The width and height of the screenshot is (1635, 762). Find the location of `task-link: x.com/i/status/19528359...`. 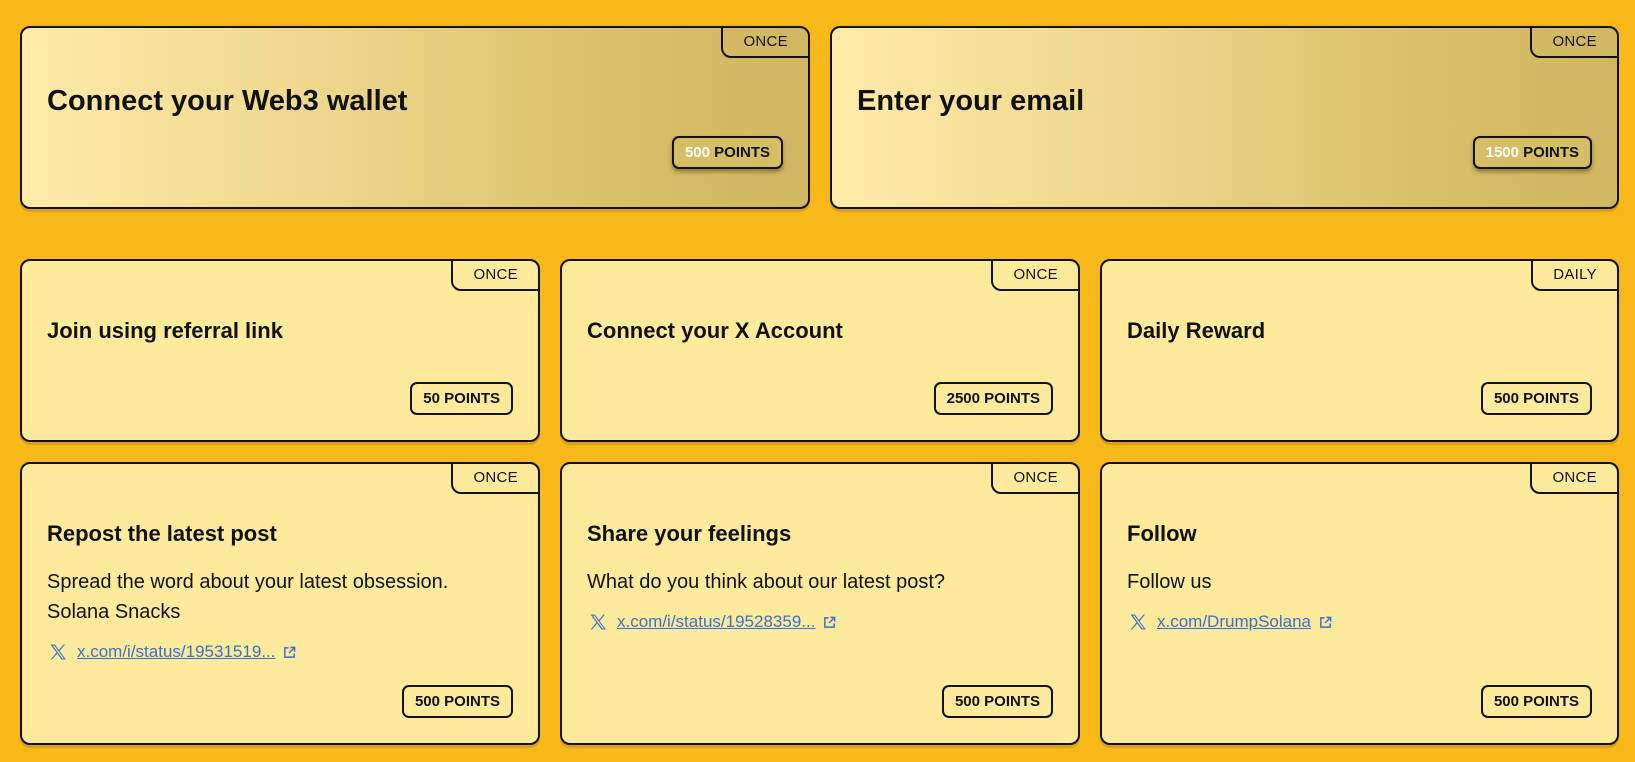

task-link: x.com/i/status/19528359... is located at coordinates (711, 622).